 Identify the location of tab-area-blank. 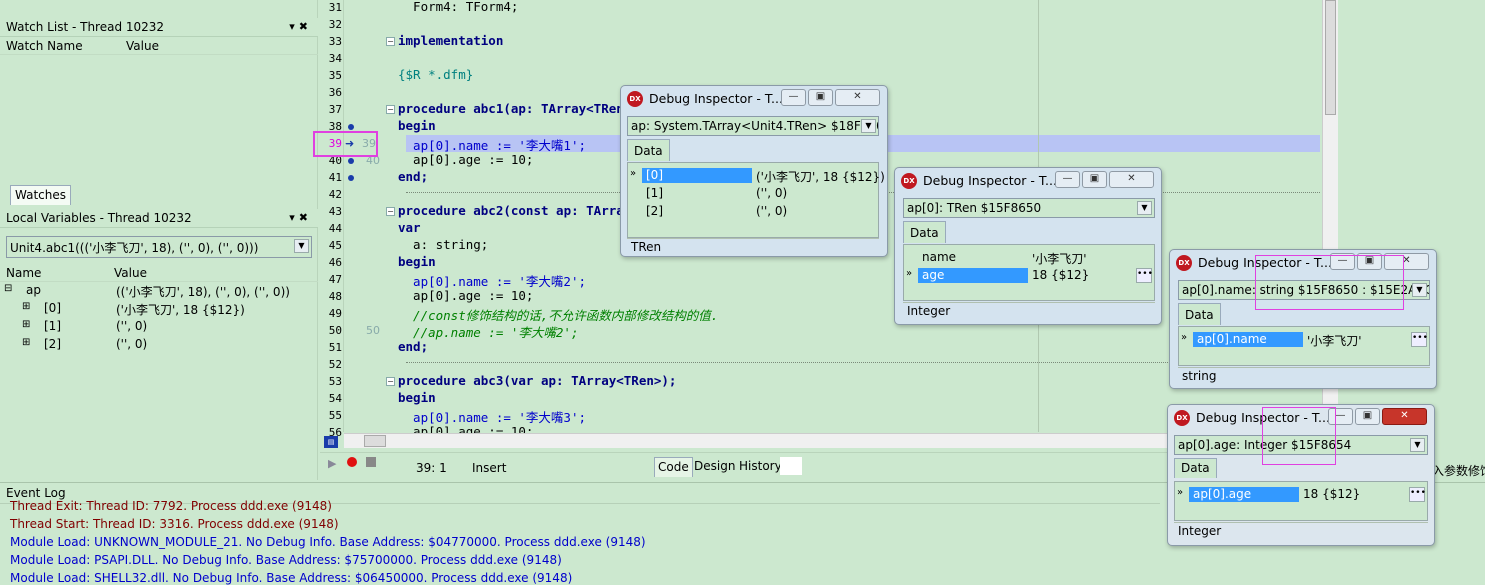
(791, 466).